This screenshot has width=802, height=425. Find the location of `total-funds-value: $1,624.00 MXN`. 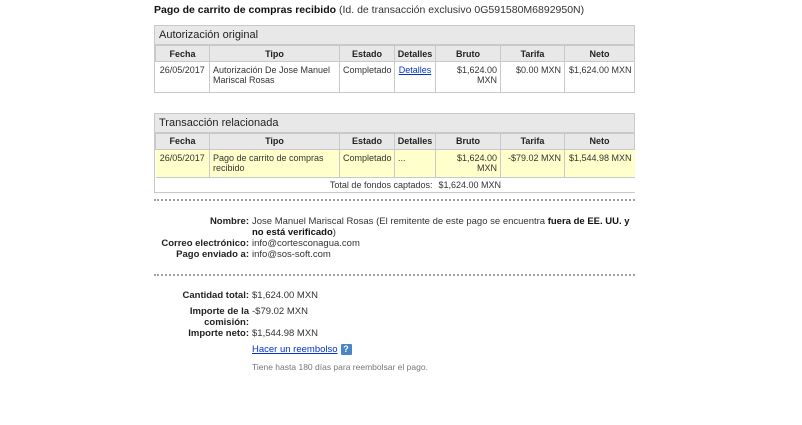

total-funds-value: $1,624.00 MXN is located at coordinates (535, 184).